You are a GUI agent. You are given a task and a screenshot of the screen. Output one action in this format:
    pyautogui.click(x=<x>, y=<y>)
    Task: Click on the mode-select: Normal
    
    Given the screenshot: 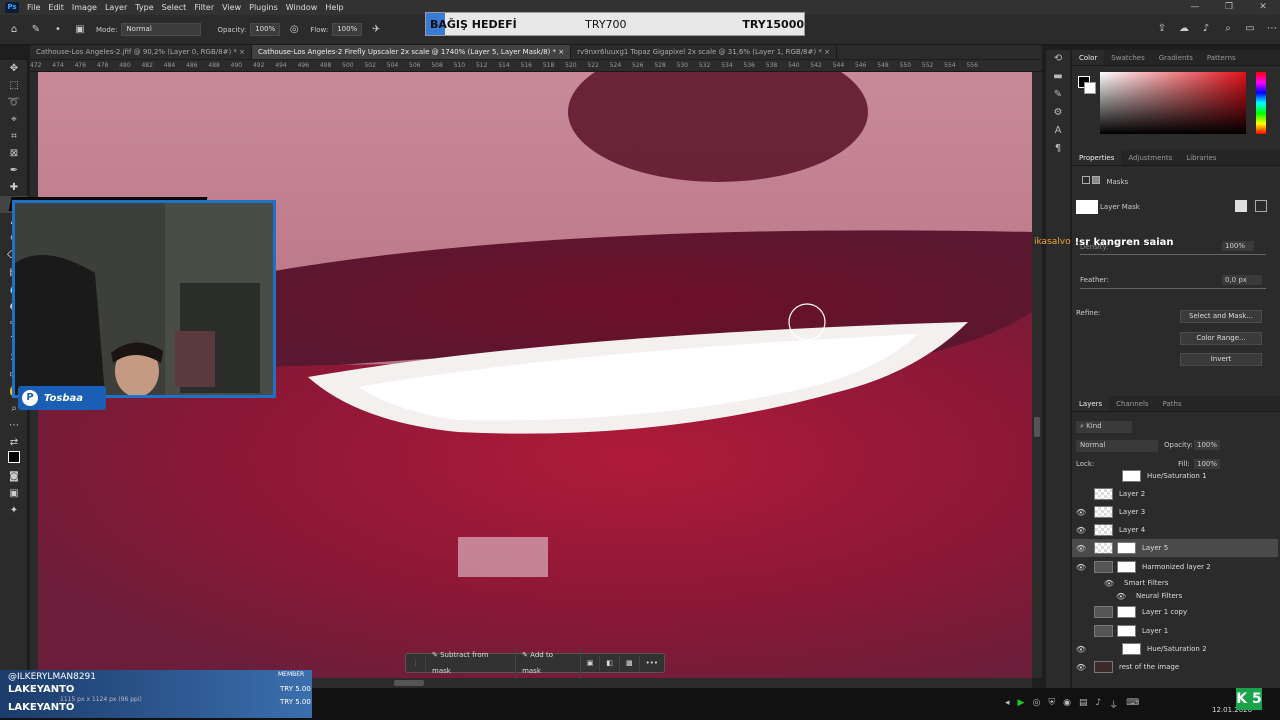 What is the action you would take?
    pyautogui.click(x=161, y=29)
    